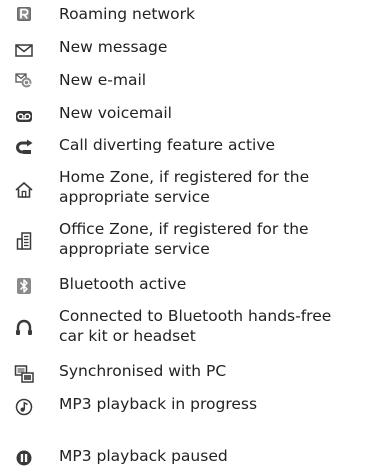 The height and width of the screenshot is (469, 376). I want to click on pc-sync-icon, so click(24, 374).